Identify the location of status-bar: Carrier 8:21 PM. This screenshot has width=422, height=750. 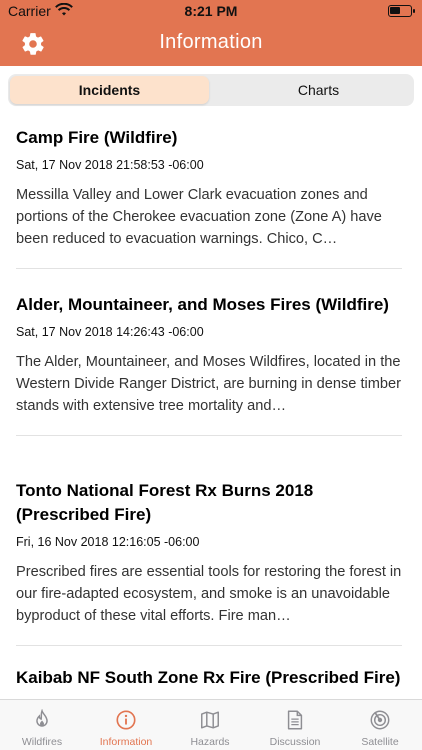
(211, 11).